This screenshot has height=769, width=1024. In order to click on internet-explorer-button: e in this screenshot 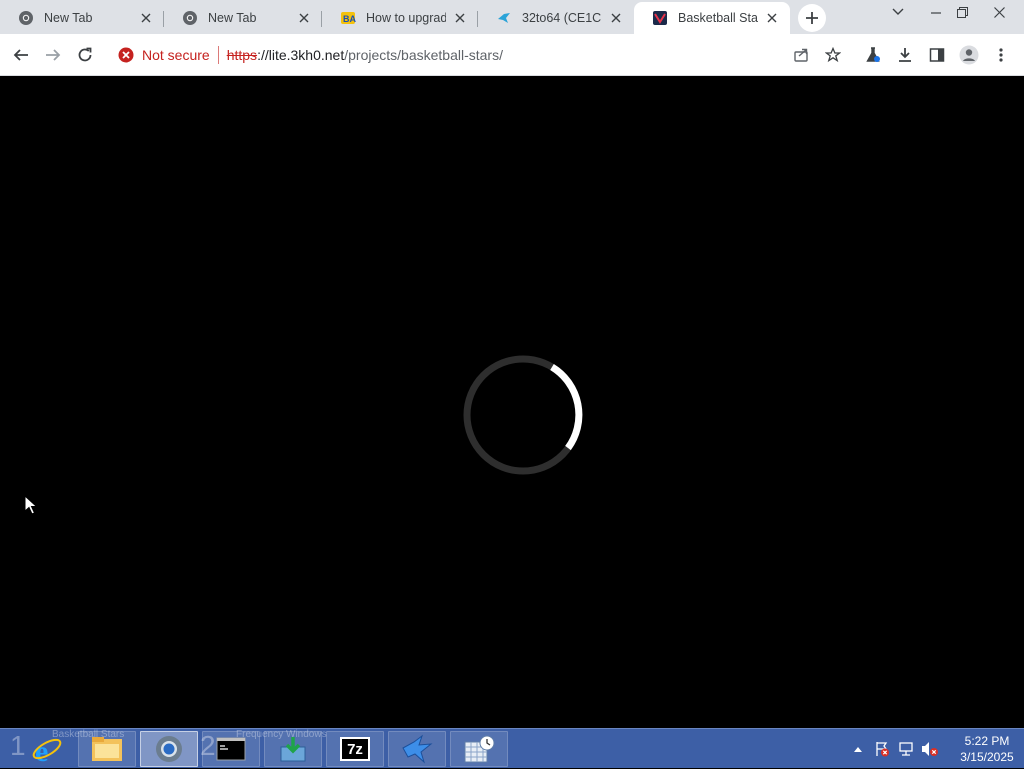, I will do `click(47, 749)`.